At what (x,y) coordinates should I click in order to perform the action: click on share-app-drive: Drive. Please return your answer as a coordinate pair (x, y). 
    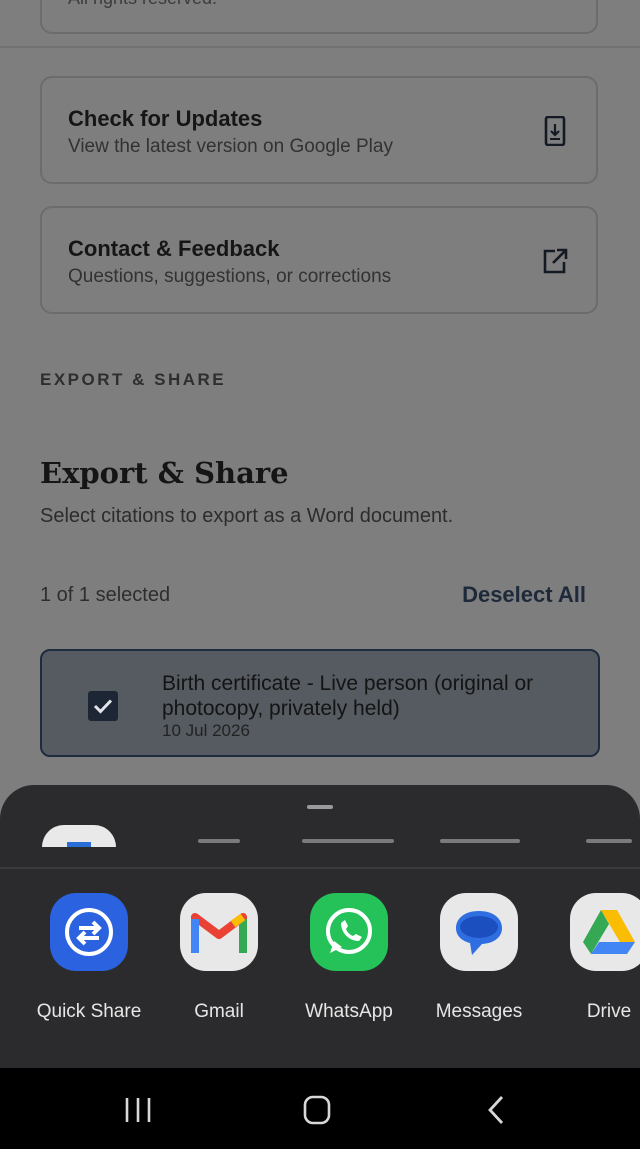
    Looking at the image, I should click on (597, 958).